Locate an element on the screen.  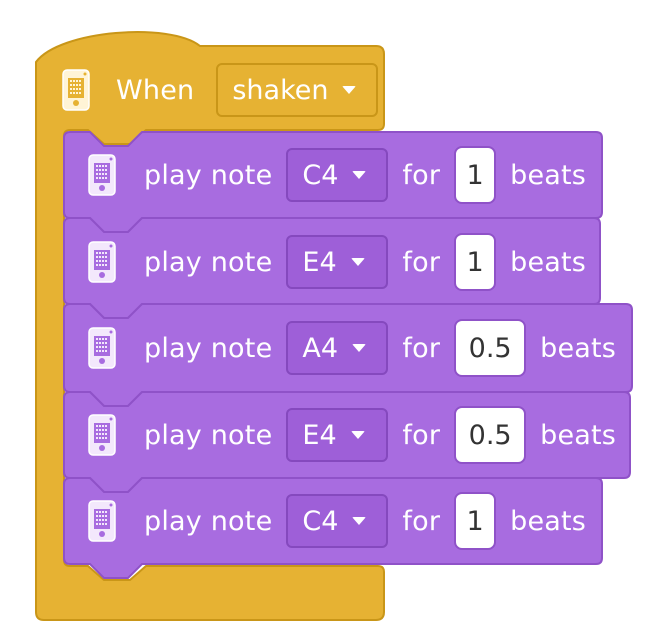
note-block-1: play note C4 for 1 beats is located at coordinates (337, 175).